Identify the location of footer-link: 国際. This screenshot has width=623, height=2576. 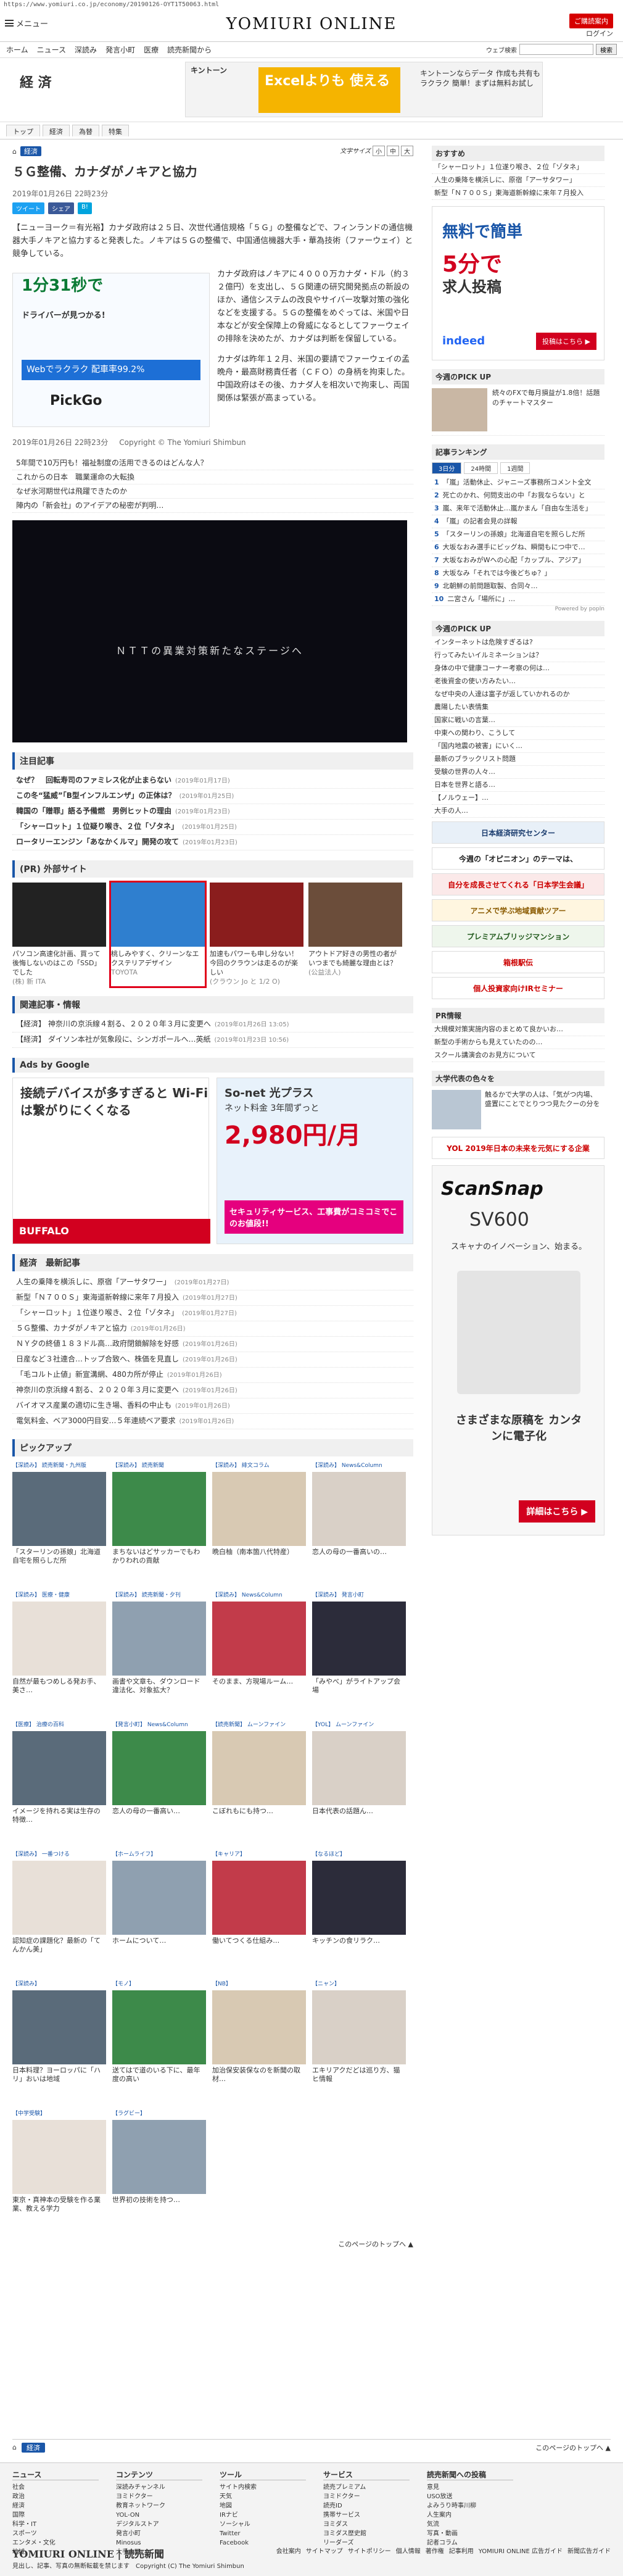
(55, 2516).